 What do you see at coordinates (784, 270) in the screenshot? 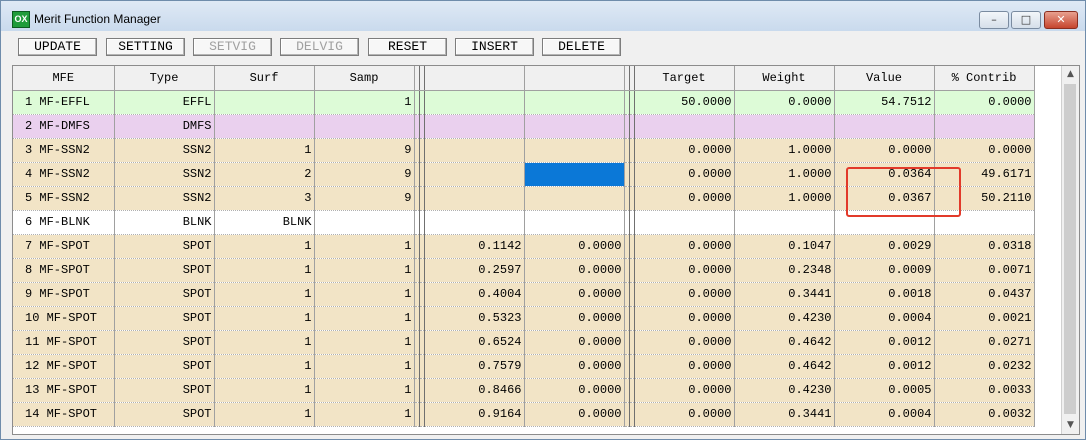
I see `weight-cell: 0.2348` at bounding box center [784, 270].